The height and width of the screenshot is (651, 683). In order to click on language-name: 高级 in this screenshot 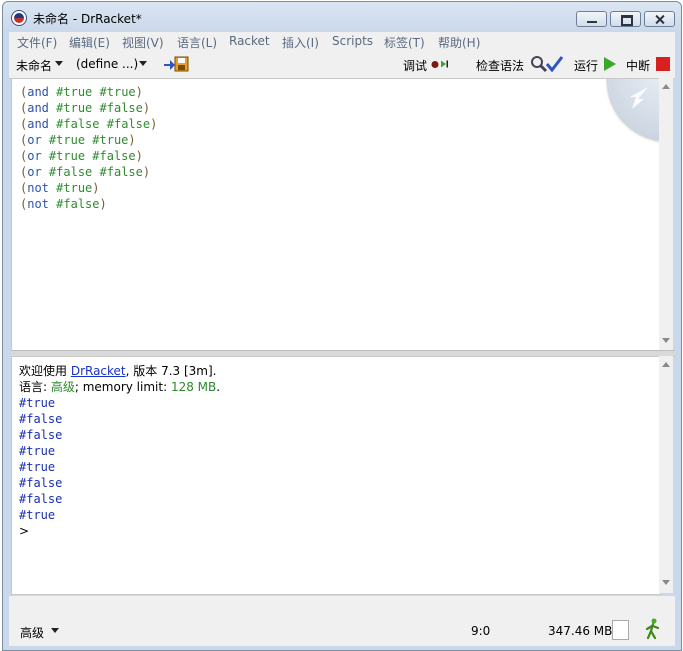, I will do `click(62, 387)`.